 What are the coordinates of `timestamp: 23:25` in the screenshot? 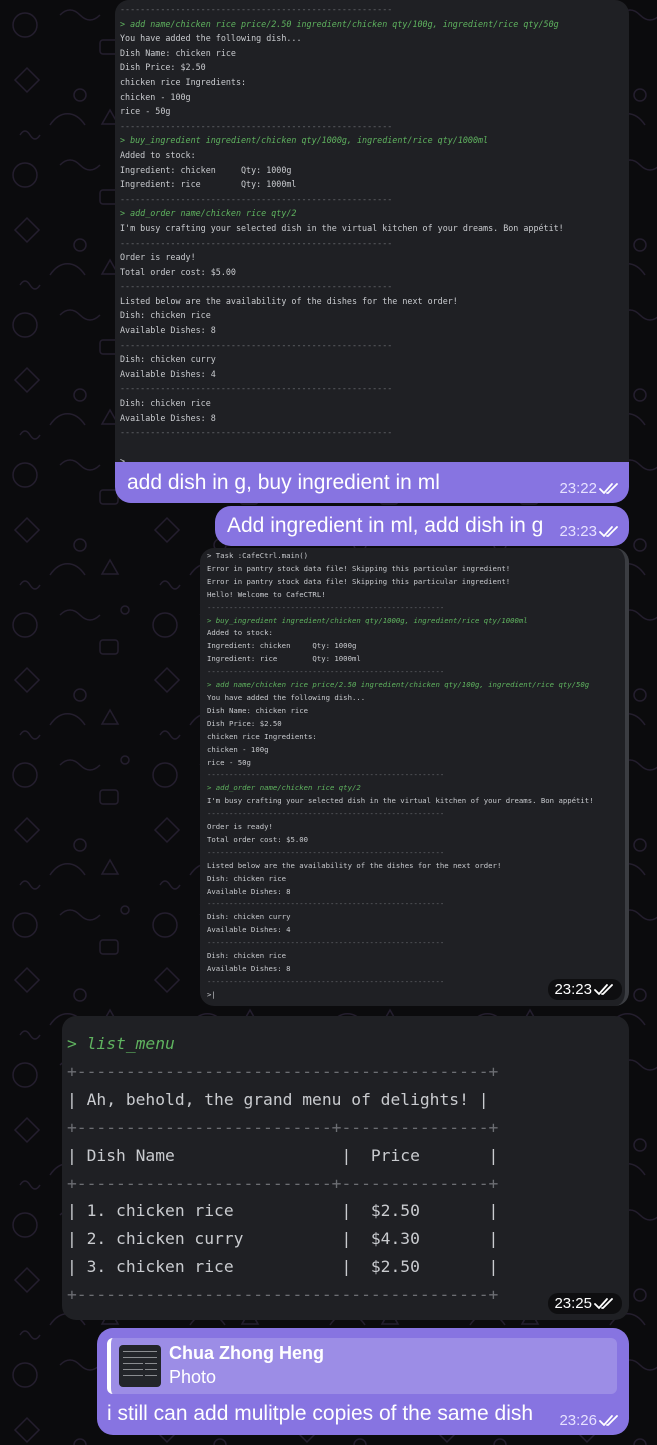 It's located at (585, 1303).